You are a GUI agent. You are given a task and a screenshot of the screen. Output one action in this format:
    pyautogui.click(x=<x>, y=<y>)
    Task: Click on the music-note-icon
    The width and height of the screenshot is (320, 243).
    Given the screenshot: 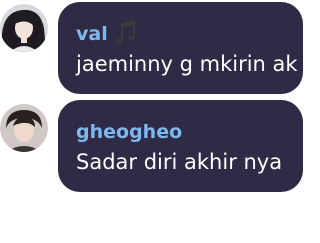 What is the action you would take?
    pyautogui.click(x=126, y=32)
    